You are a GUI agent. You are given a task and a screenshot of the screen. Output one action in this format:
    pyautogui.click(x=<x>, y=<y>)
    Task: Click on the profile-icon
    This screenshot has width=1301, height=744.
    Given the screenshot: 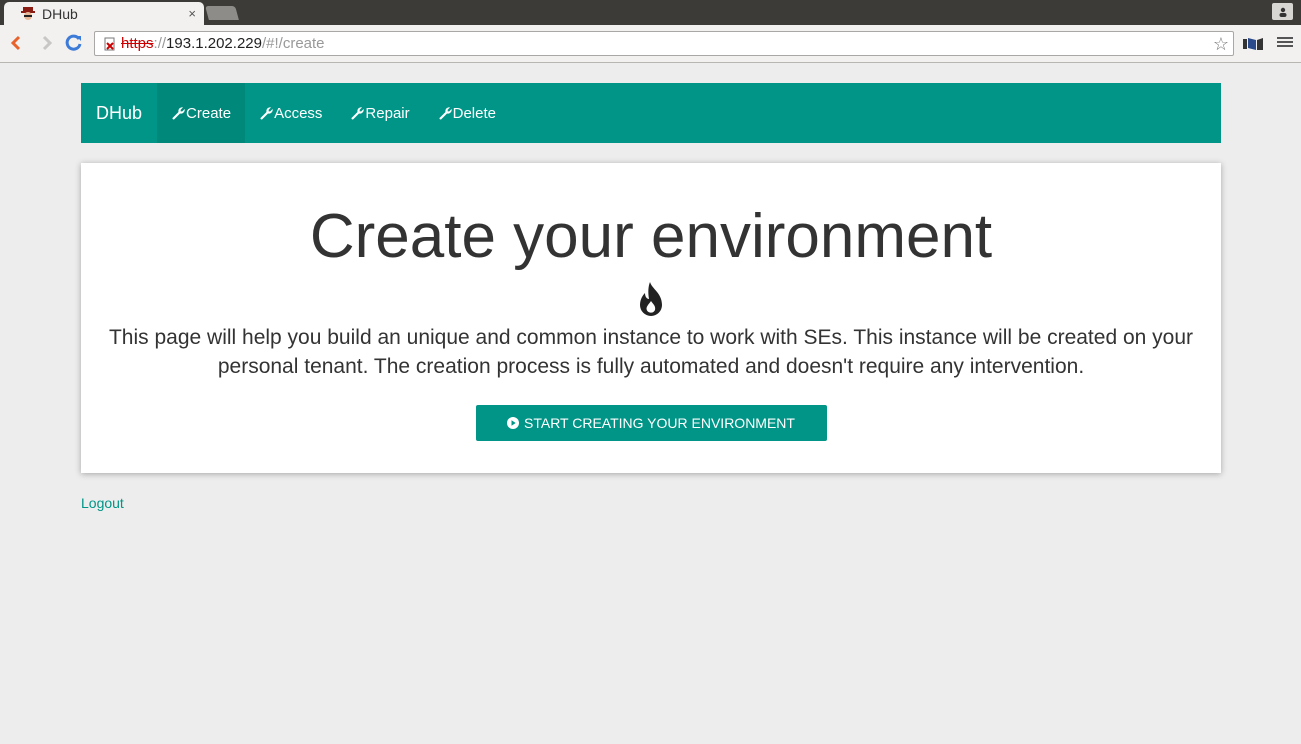 What is the action you would take?
    pyautogui.click(x=1282, y=11)
    